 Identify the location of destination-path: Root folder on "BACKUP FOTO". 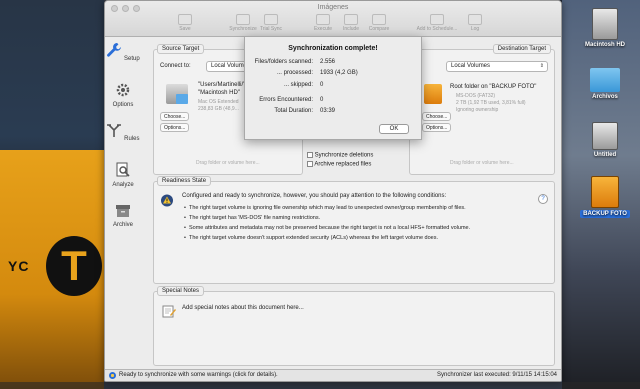
(493, 87).